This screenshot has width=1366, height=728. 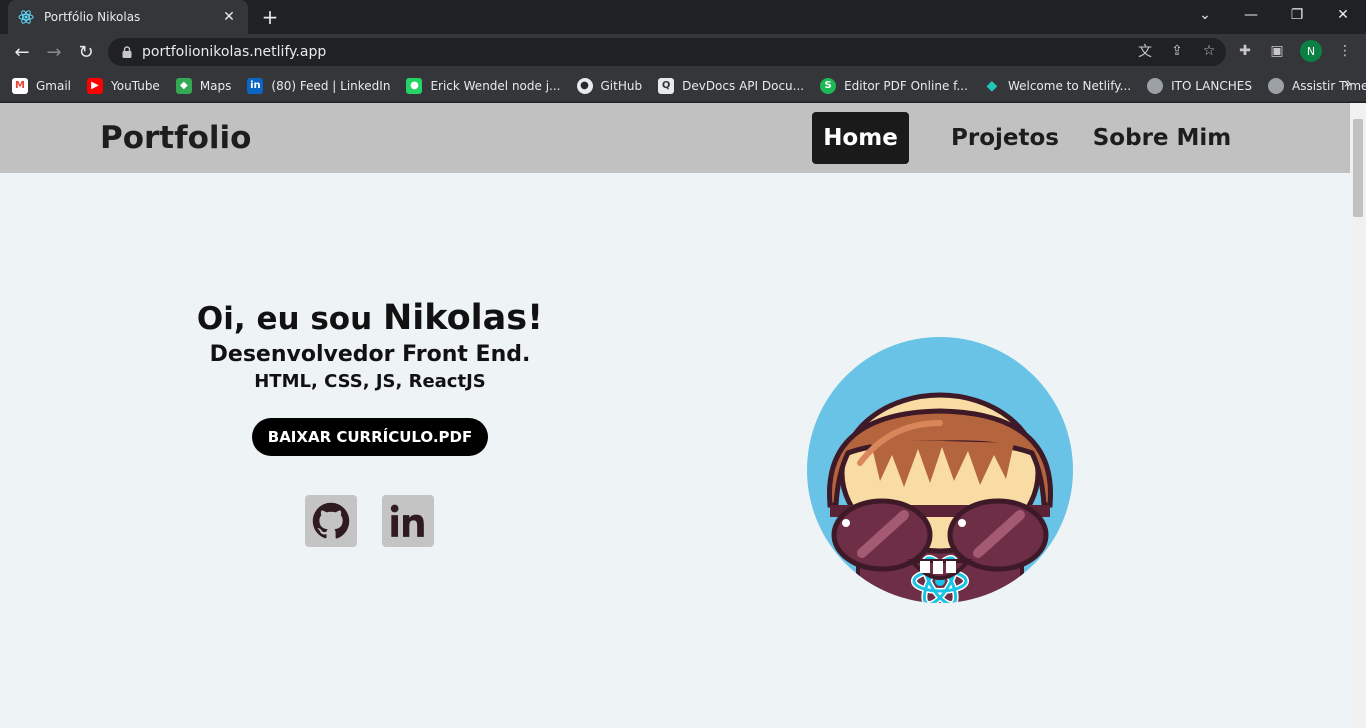 What do you see at coordinates (331, 85) in the screenshot?
I see `bookmark-label: (80) Feed | LinkedIn` at bounding box center [331, 85].